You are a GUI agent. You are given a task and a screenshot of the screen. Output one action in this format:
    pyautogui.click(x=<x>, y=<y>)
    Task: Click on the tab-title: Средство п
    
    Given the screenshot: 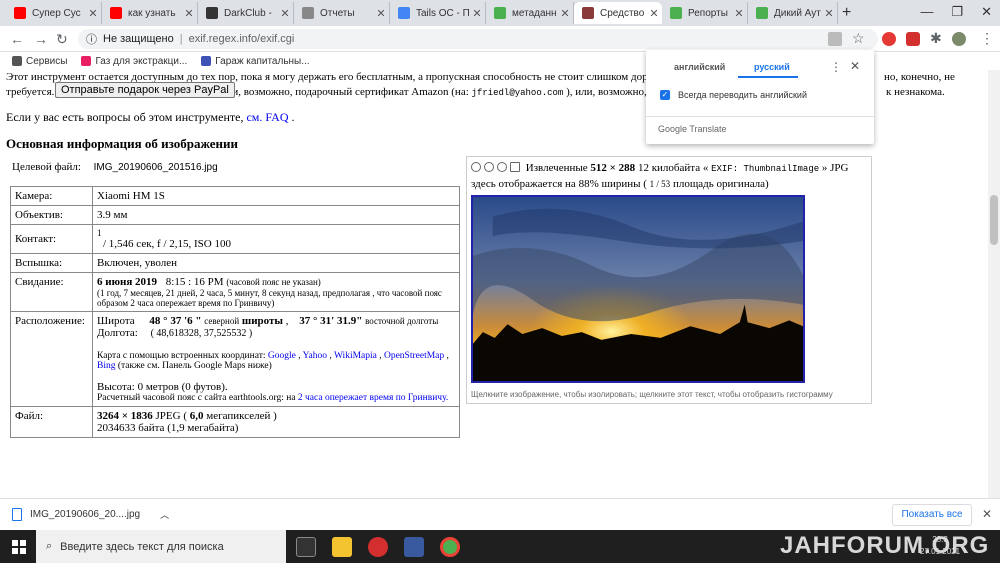 What is the action you would take?
    pyautogui.click(x=623, y=13)
    